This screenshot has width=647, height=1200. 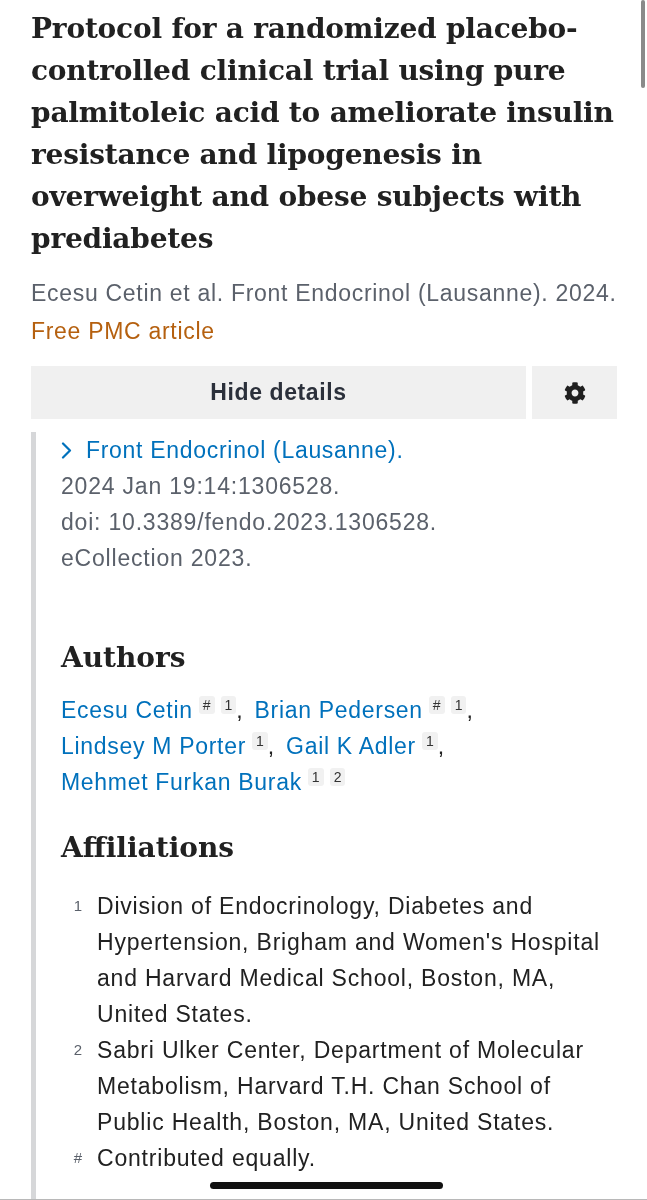 What do you see at coordinates (148, 848) in the screenshot?
I see `affiliations-heading: Affiliations` at bounding box center [148, 848].